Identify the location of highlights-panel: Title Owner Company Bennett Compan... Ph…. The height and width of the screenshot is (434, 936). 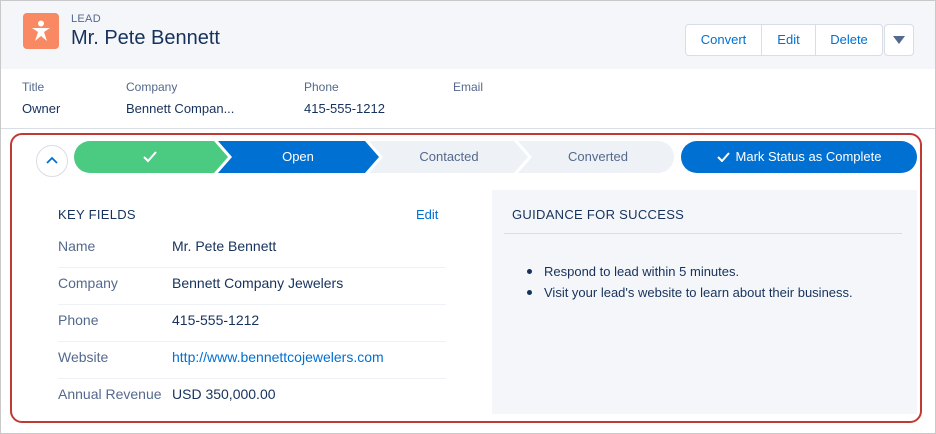
(468, 99).